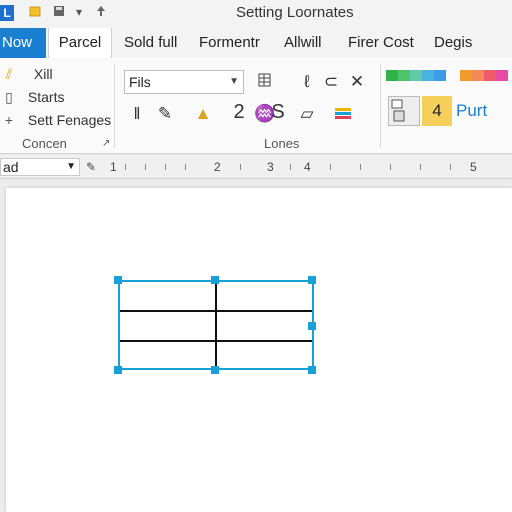 The height and width of the screenshot is (512, 512). Describe the element at coordinates (165, 114) in the screenshot. I see `pencil-icon: ✎` at that location.